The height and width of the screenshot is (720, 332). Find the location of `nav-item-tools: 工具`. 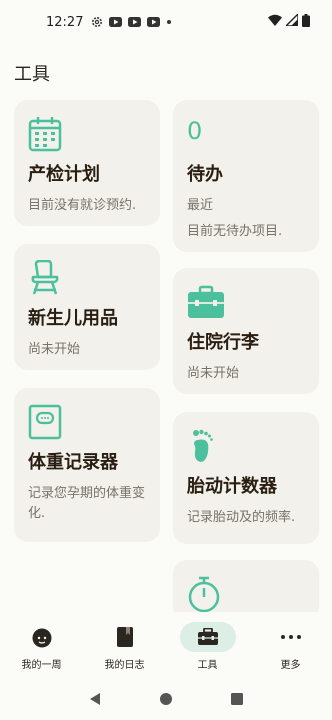

nav-item-tools: 工具 is located at coordinates (207, 642).